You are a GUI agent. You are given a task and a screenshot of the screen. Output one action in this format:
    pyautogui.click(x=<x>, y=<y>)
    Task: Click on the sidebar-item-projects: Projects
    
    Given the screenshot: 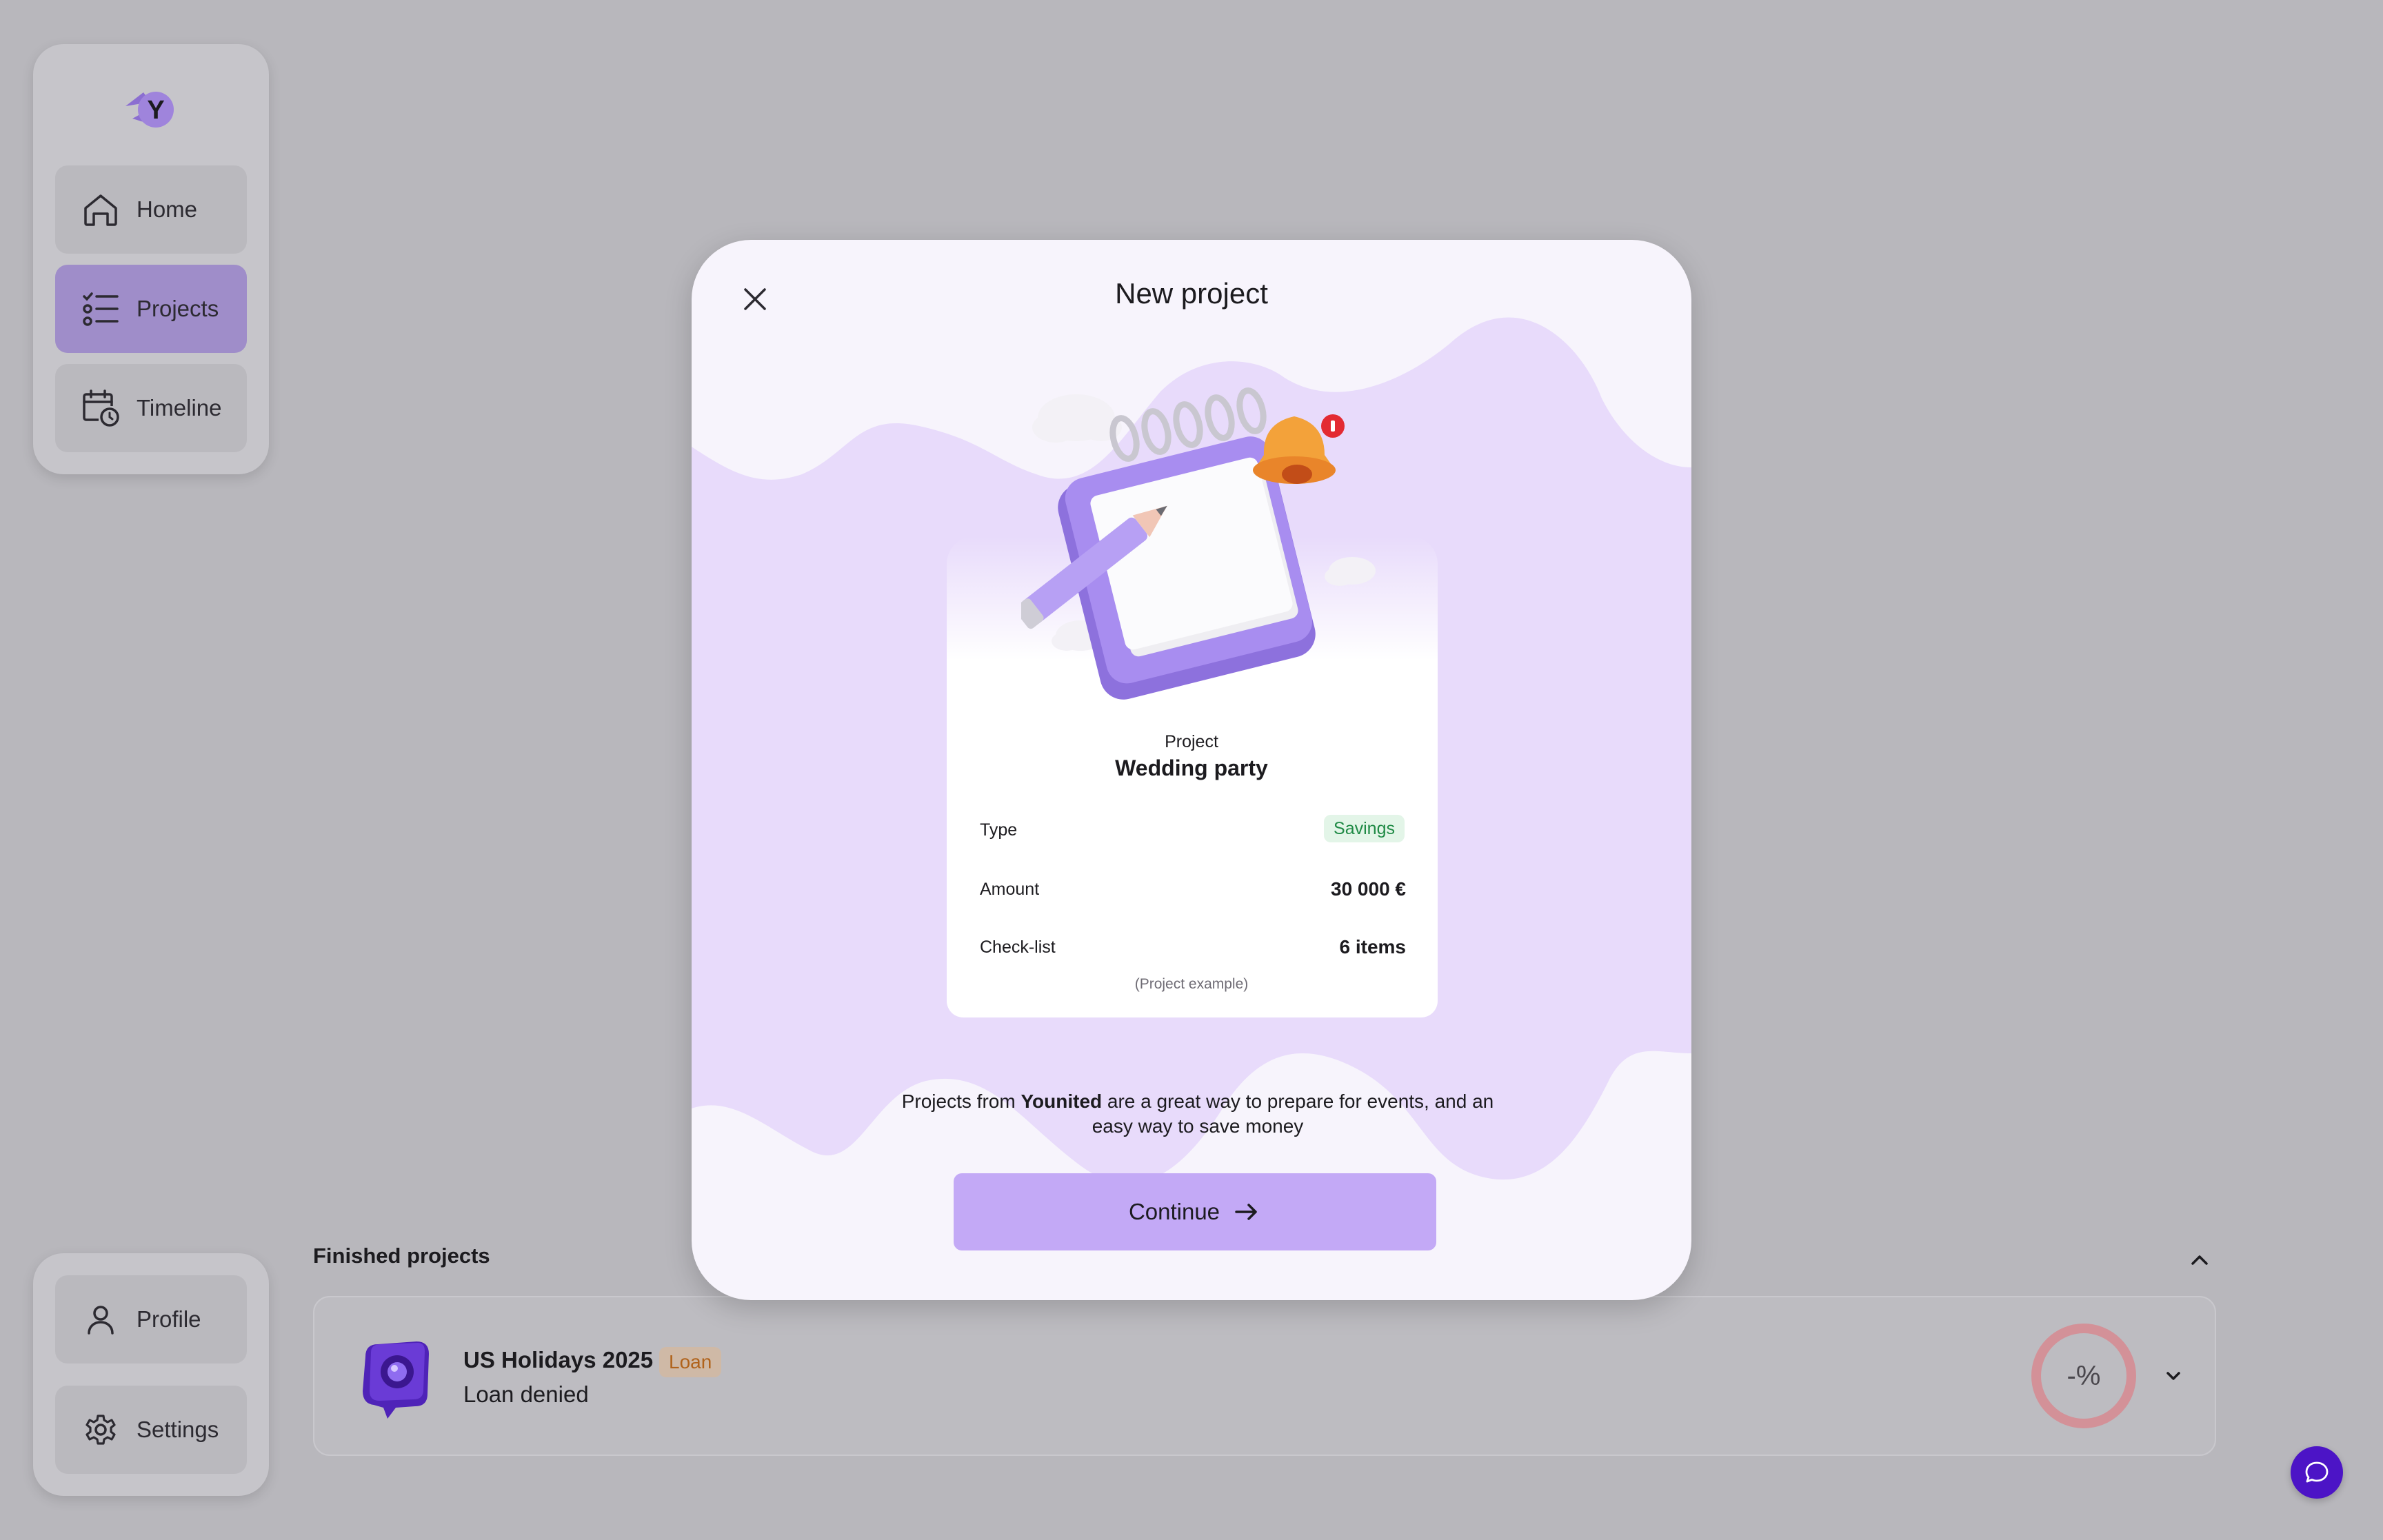 What is the action you would take?
    pyautogui.click(x=151, y=309)
    